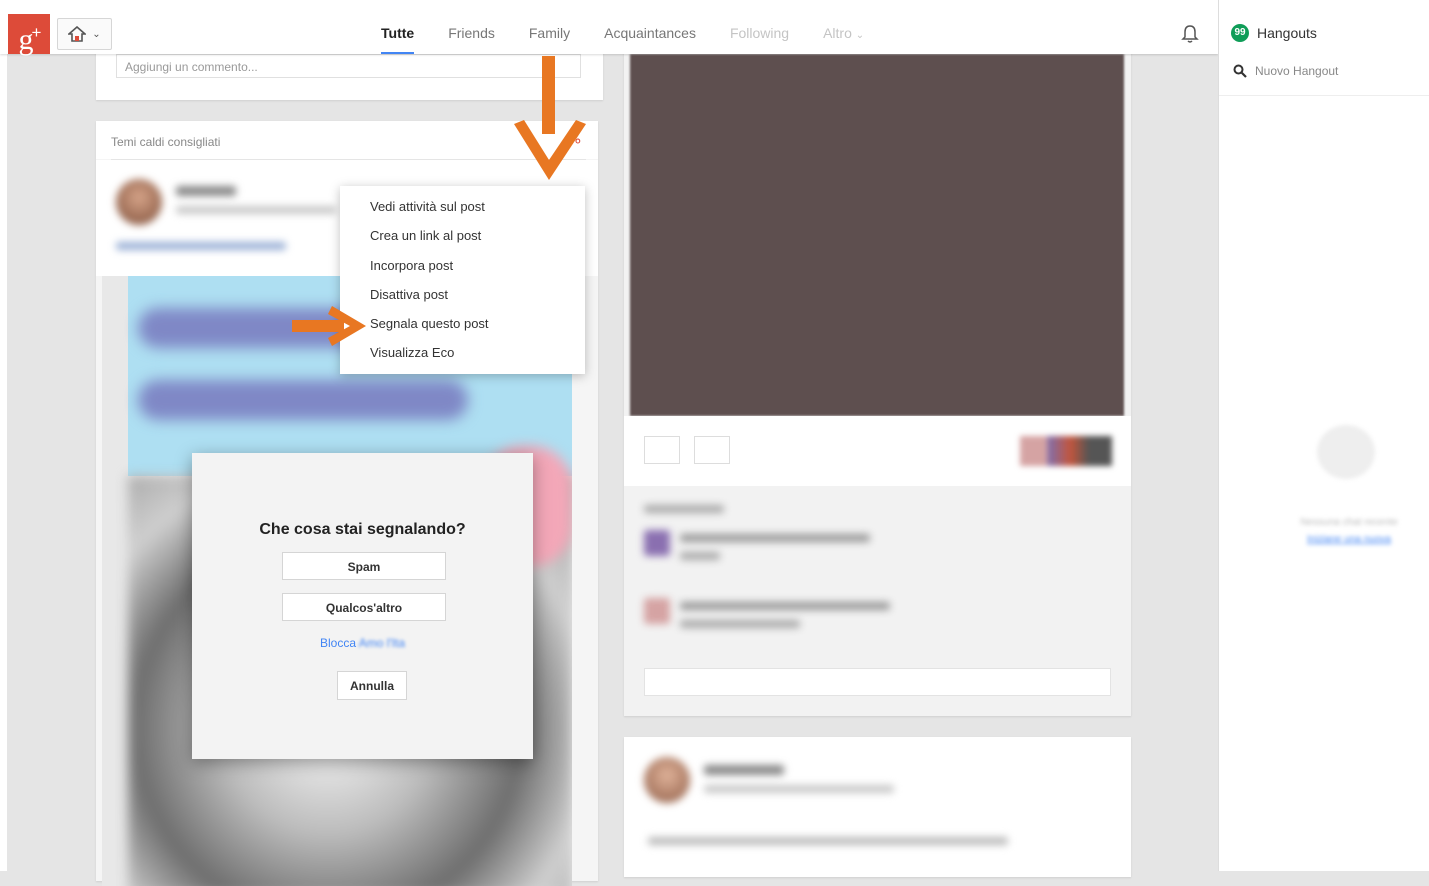 This screenshot has width=1429, height=886. I want to click on menu-item-report-post: Segnala questo post, so click(462, 323).